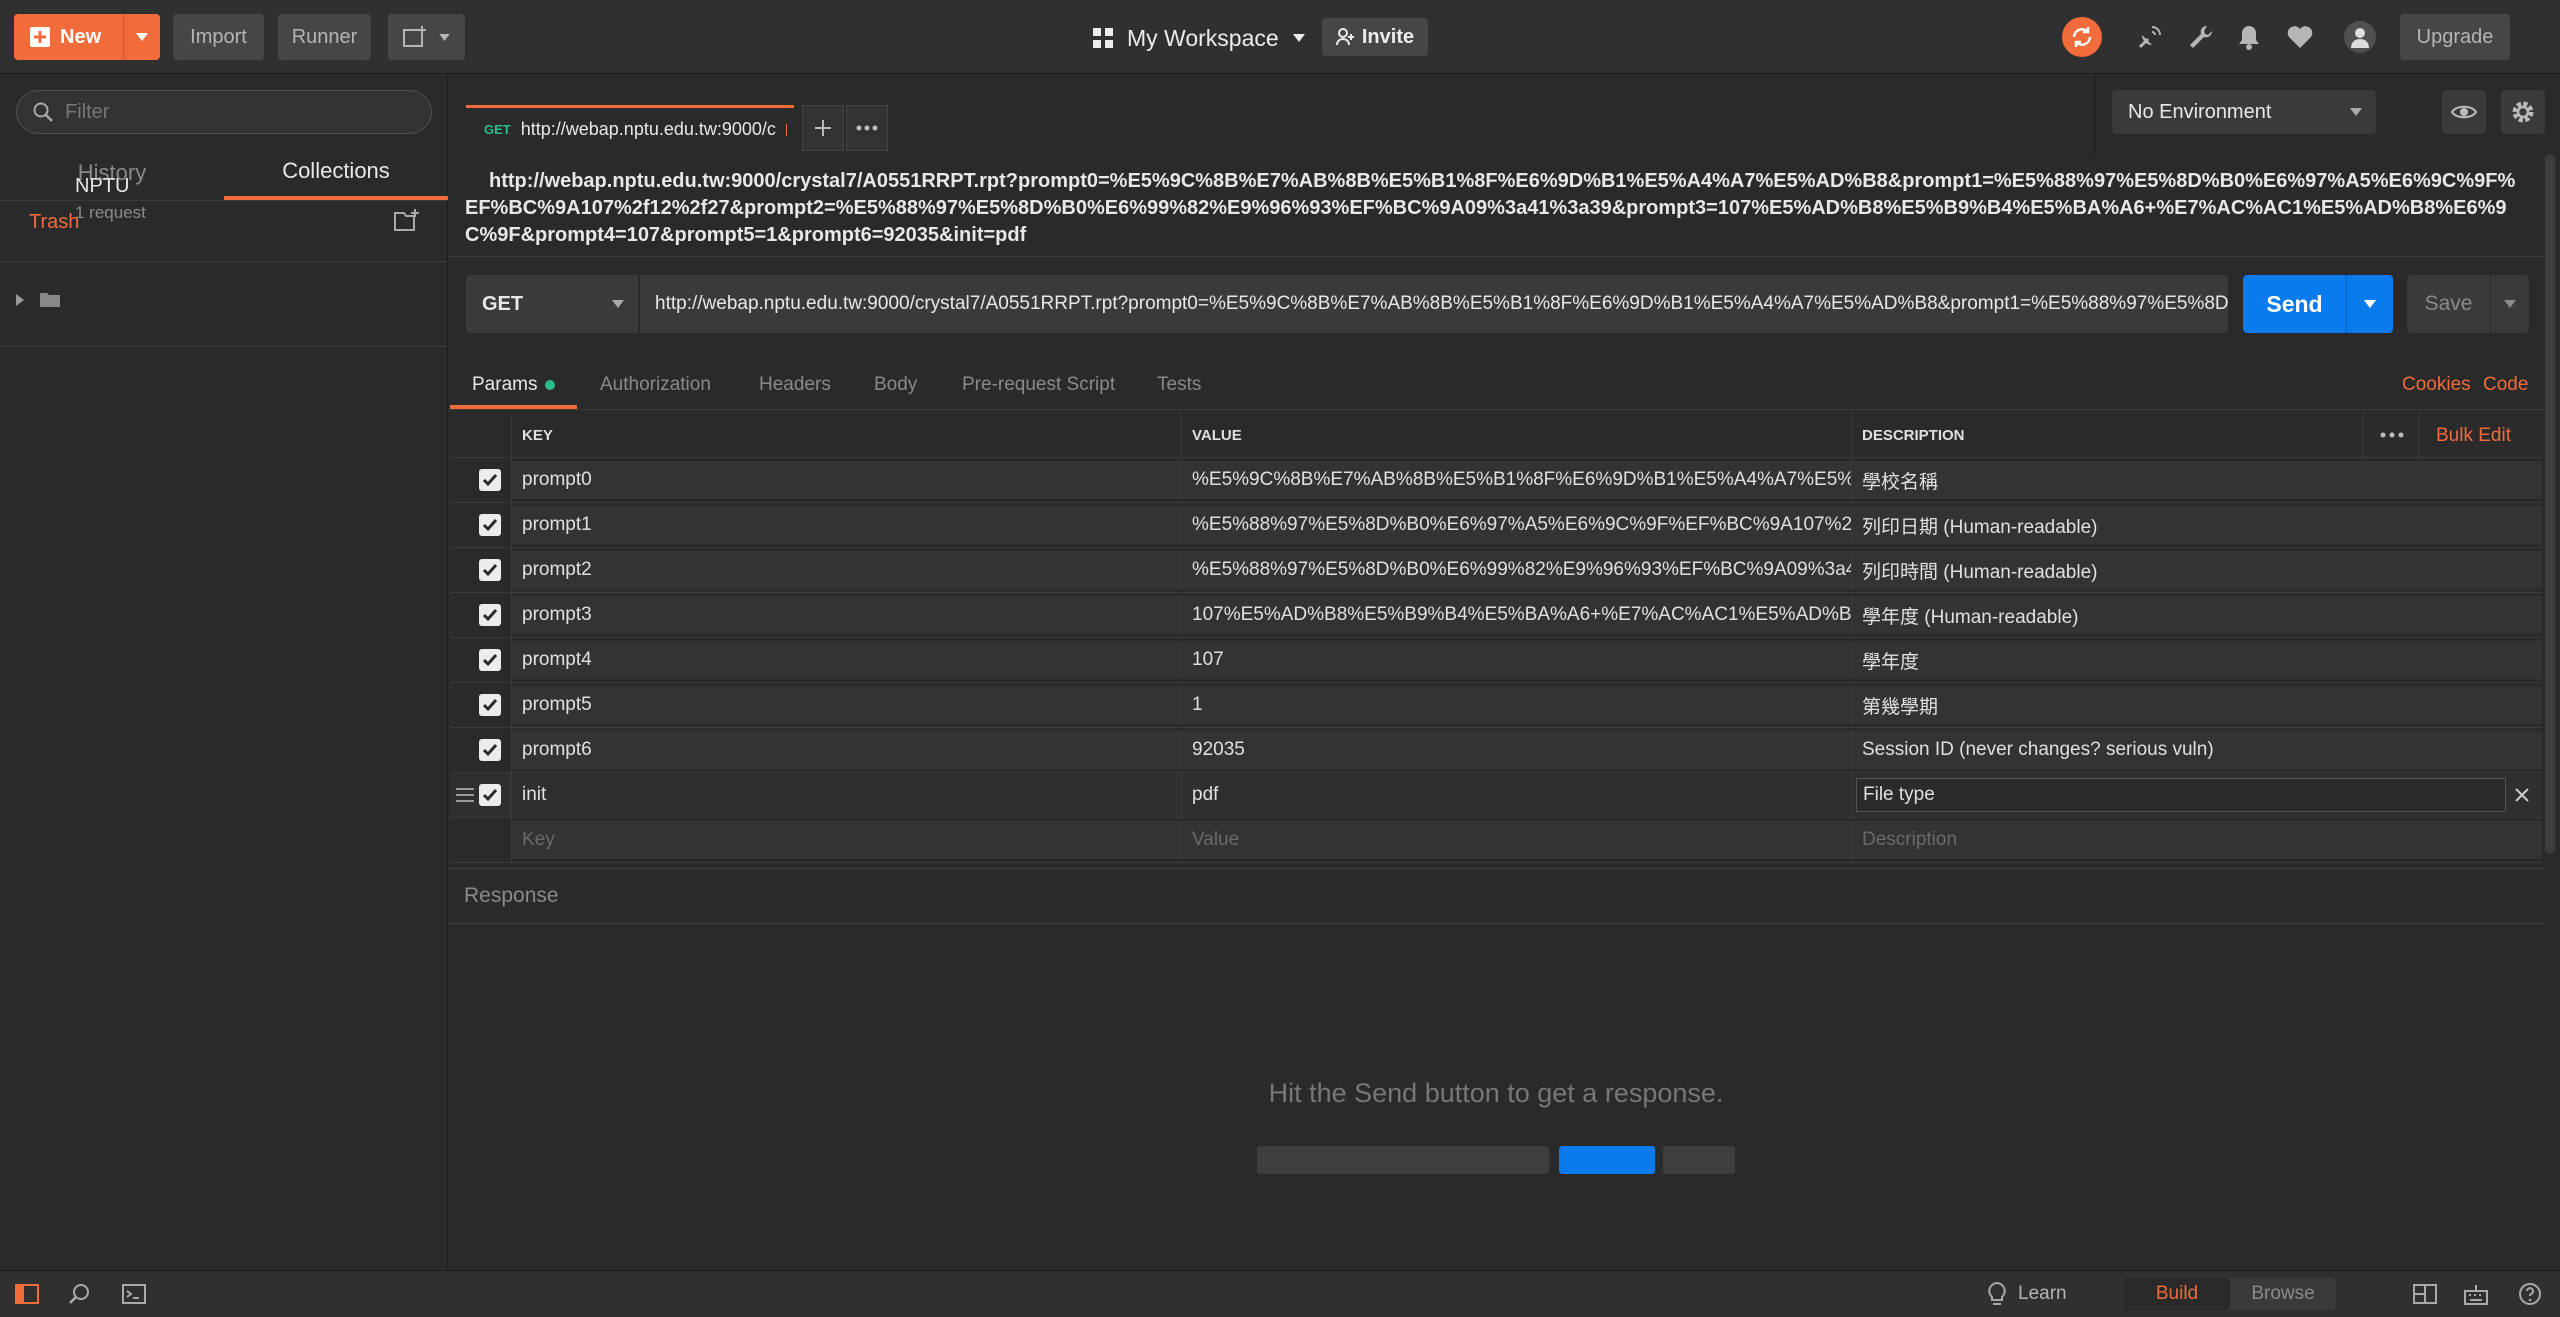 The width and height of the screenshot is (2560, 1317). What do you see at coordinates (2177, 1294) in the screenshot?
I see `build-button: Build` at bounding box center [2177, 1294].